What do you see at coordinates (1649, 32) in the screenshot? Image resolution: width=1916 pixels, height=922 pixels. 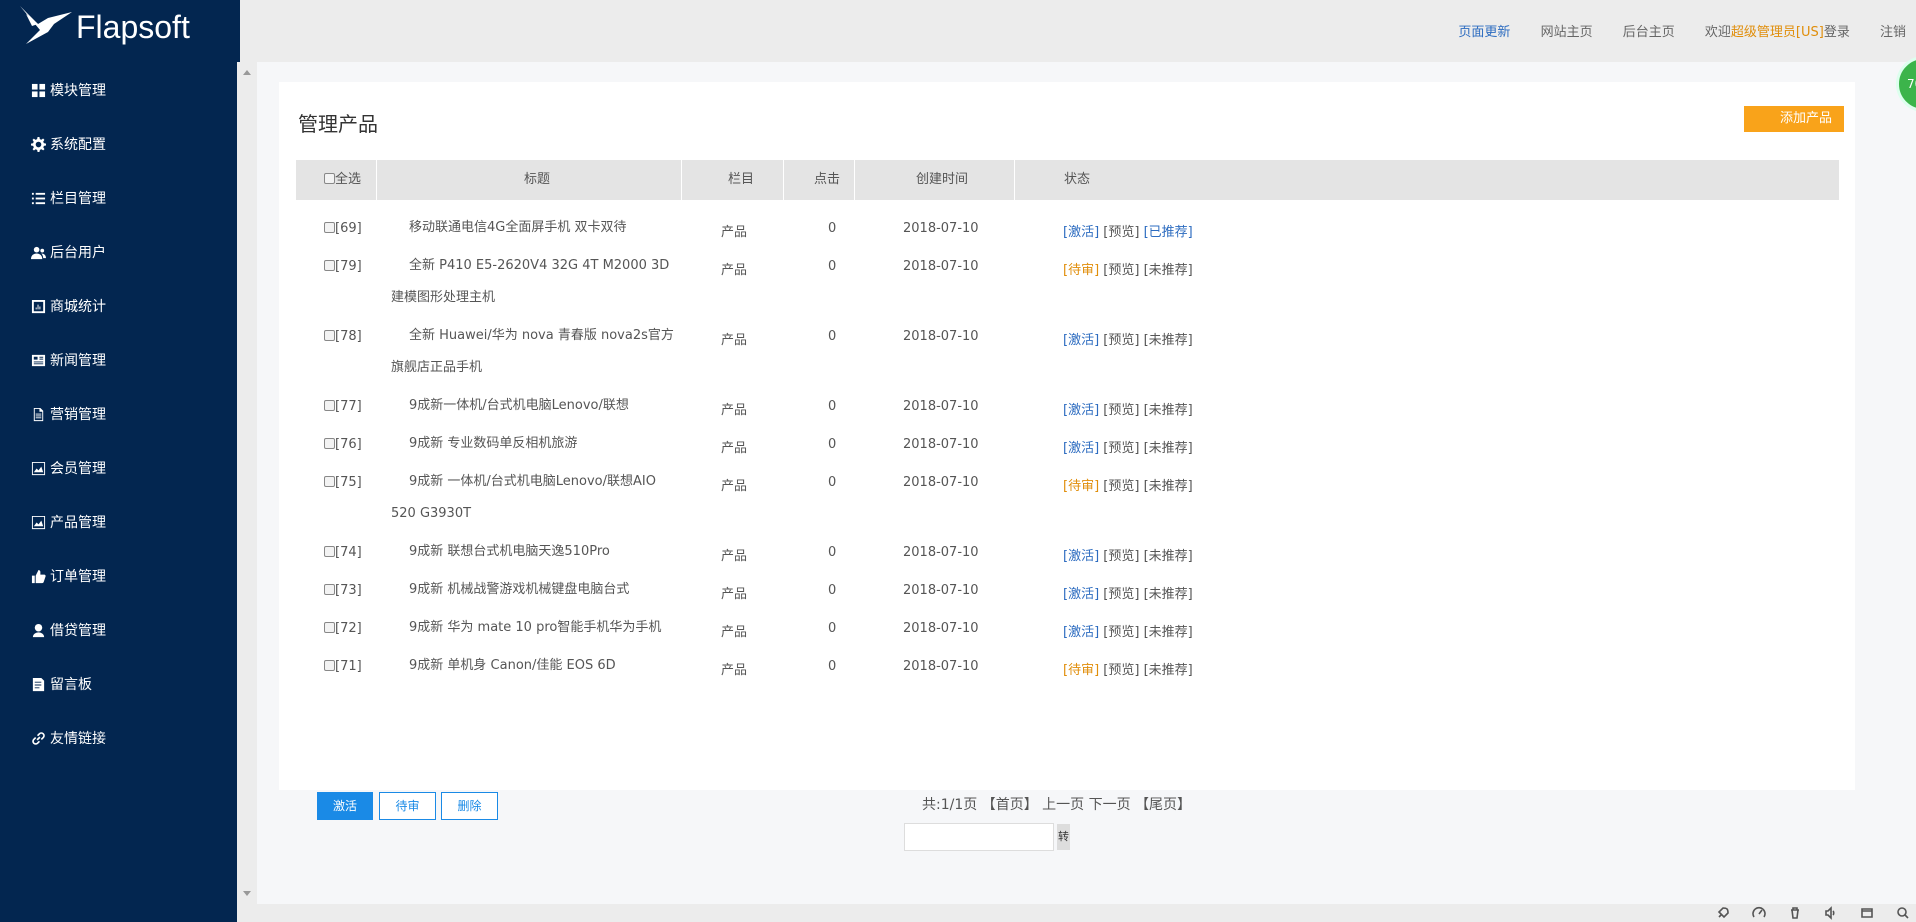 I see `admin-home-link: 后台主页` at bounding box center [1649, 32].